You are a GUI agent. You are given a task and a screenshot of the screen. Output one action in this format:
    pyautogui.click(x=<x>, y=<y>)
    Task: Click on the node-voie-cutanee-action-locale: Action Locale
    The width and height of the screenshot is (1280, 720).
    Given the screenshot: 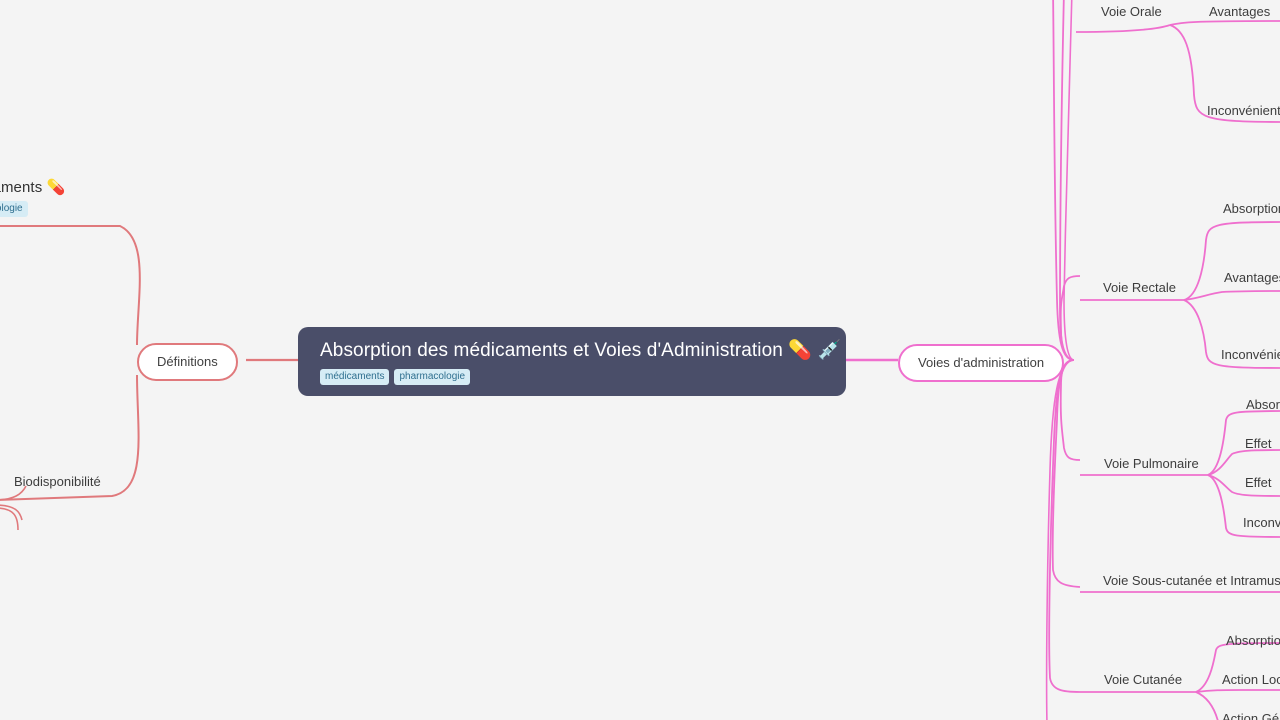 What is the action you would take?
    pyautogui.click(x=1251, y=680)
    